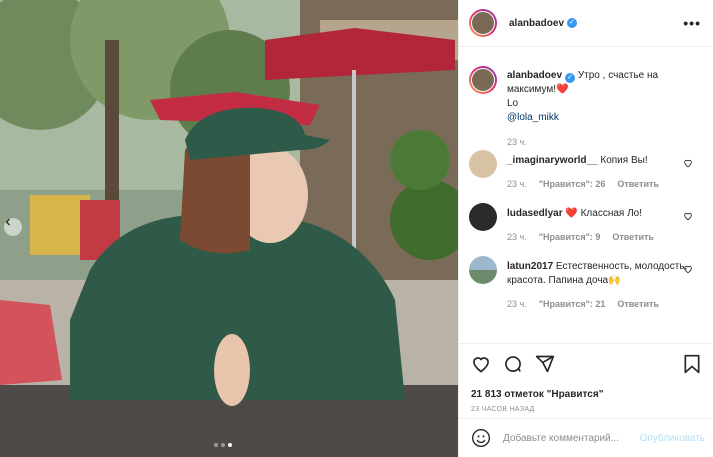 This screenshot has width=713, height=457. Describe the element at coordinates (570, 237) in the screenshot. I see `comment-likes: "Нравится": 9` at that location.